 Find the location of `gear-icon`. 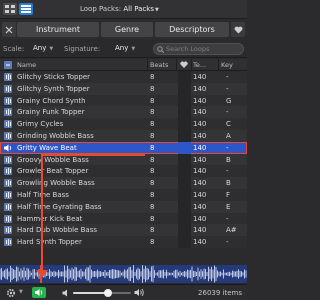

gear-icon is located at coordinates (11, 293).